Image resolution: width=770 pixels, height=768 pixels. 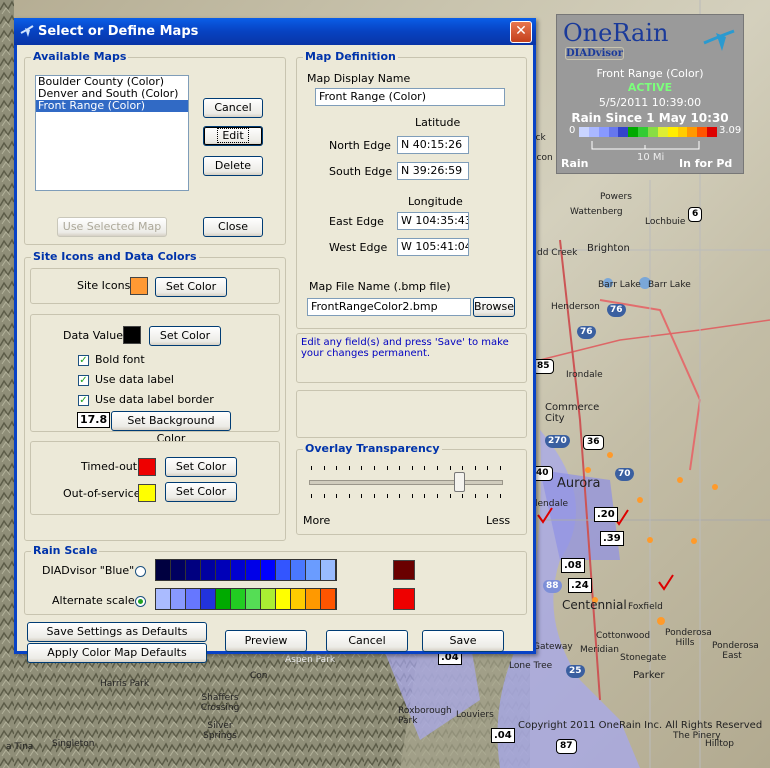 I want to click on blue-scale-label: DIADvisor "Blue", so click(x=88, y=570).